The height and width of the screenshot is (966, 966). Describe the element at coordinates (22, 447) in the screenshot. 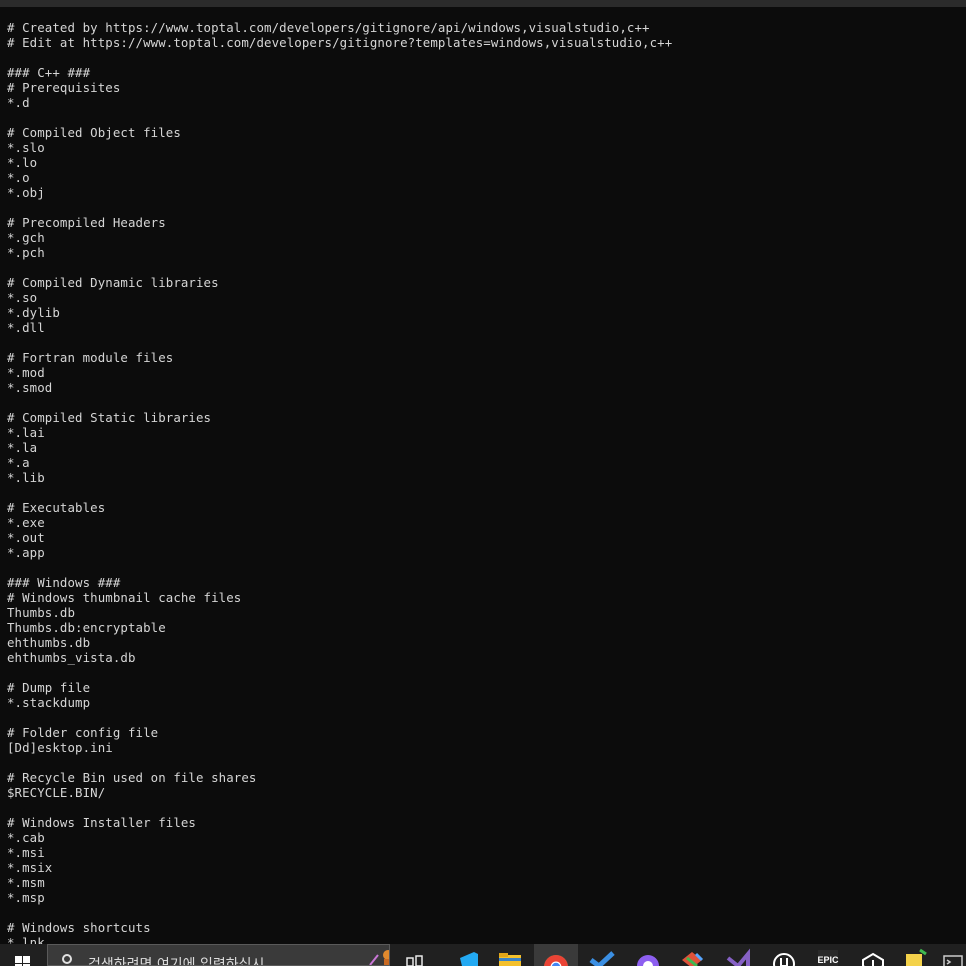

I see `terminal-line: *.la` at that location.